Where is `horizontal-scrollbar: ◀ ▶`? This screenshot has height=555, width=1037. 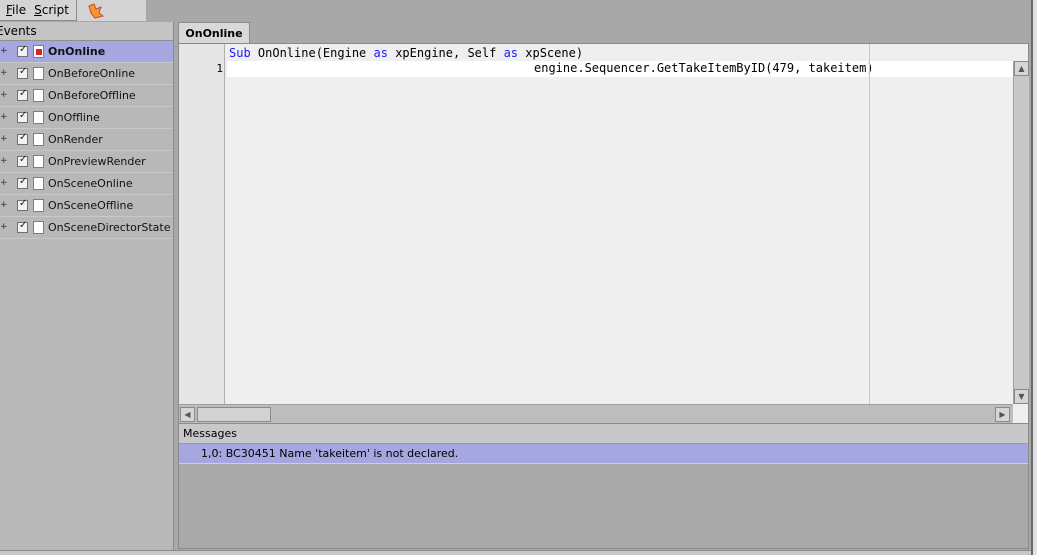
horizontal-scrollbar: ◀ ▶ is located at coordinates (596, 414).